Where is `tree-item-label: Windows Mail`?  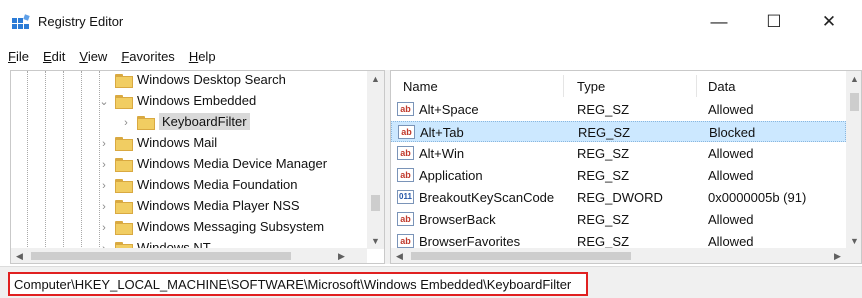 tree-item-label: Windows Mail is located at coordinates (177, 142).